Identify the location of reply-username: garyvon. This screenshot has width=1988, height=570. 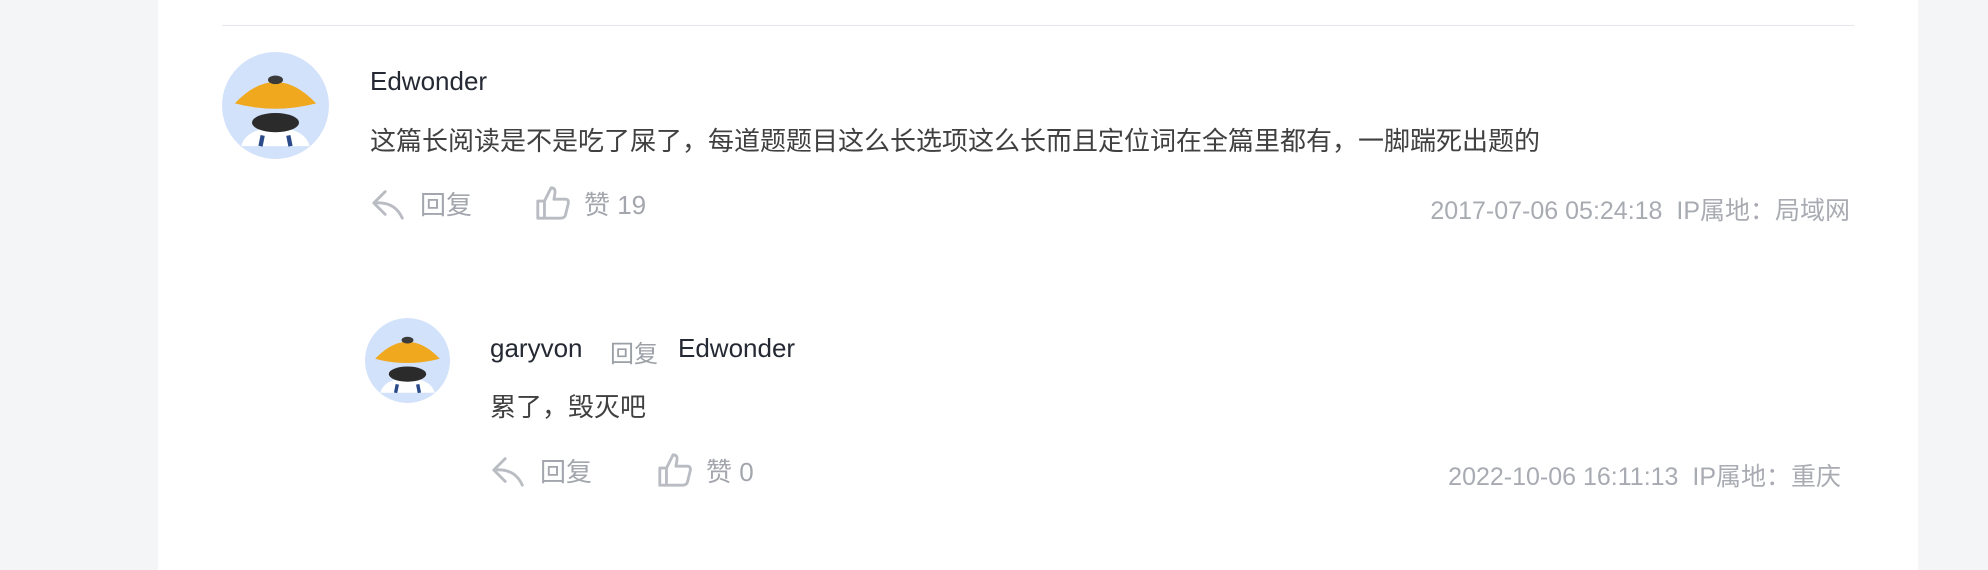
(536, 348).